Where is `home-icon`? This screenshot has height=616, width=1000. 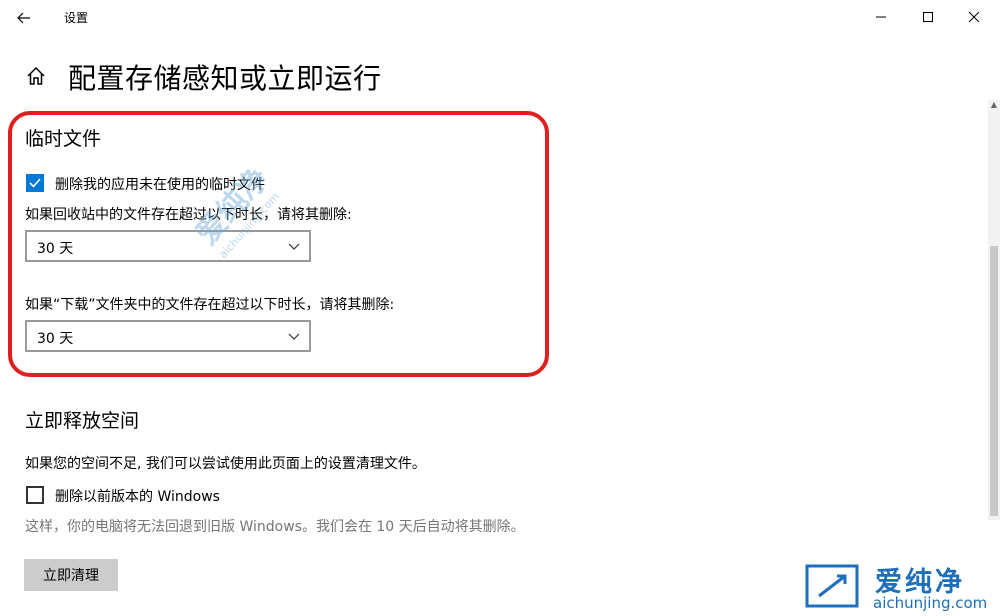
home-icon is located at coordinates (36, 75).